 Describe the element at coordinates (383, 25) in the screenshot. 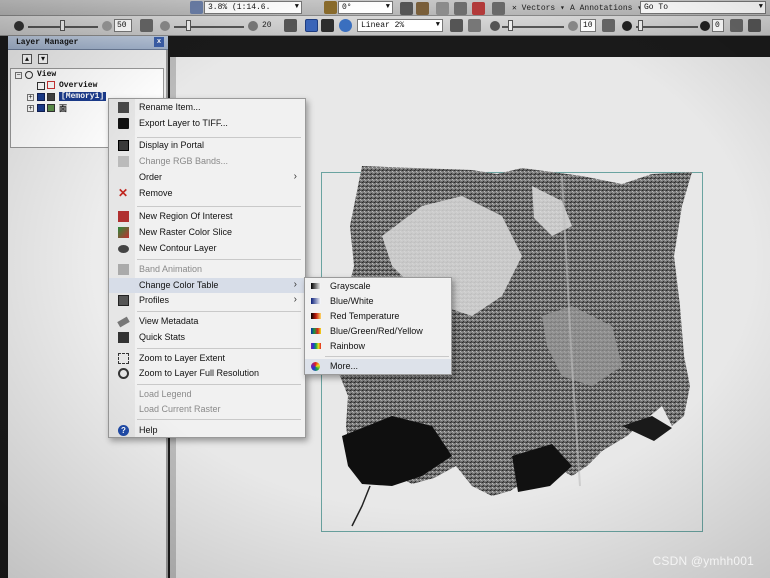

I see `stretch-combo-value: Linear 2%` at that location.